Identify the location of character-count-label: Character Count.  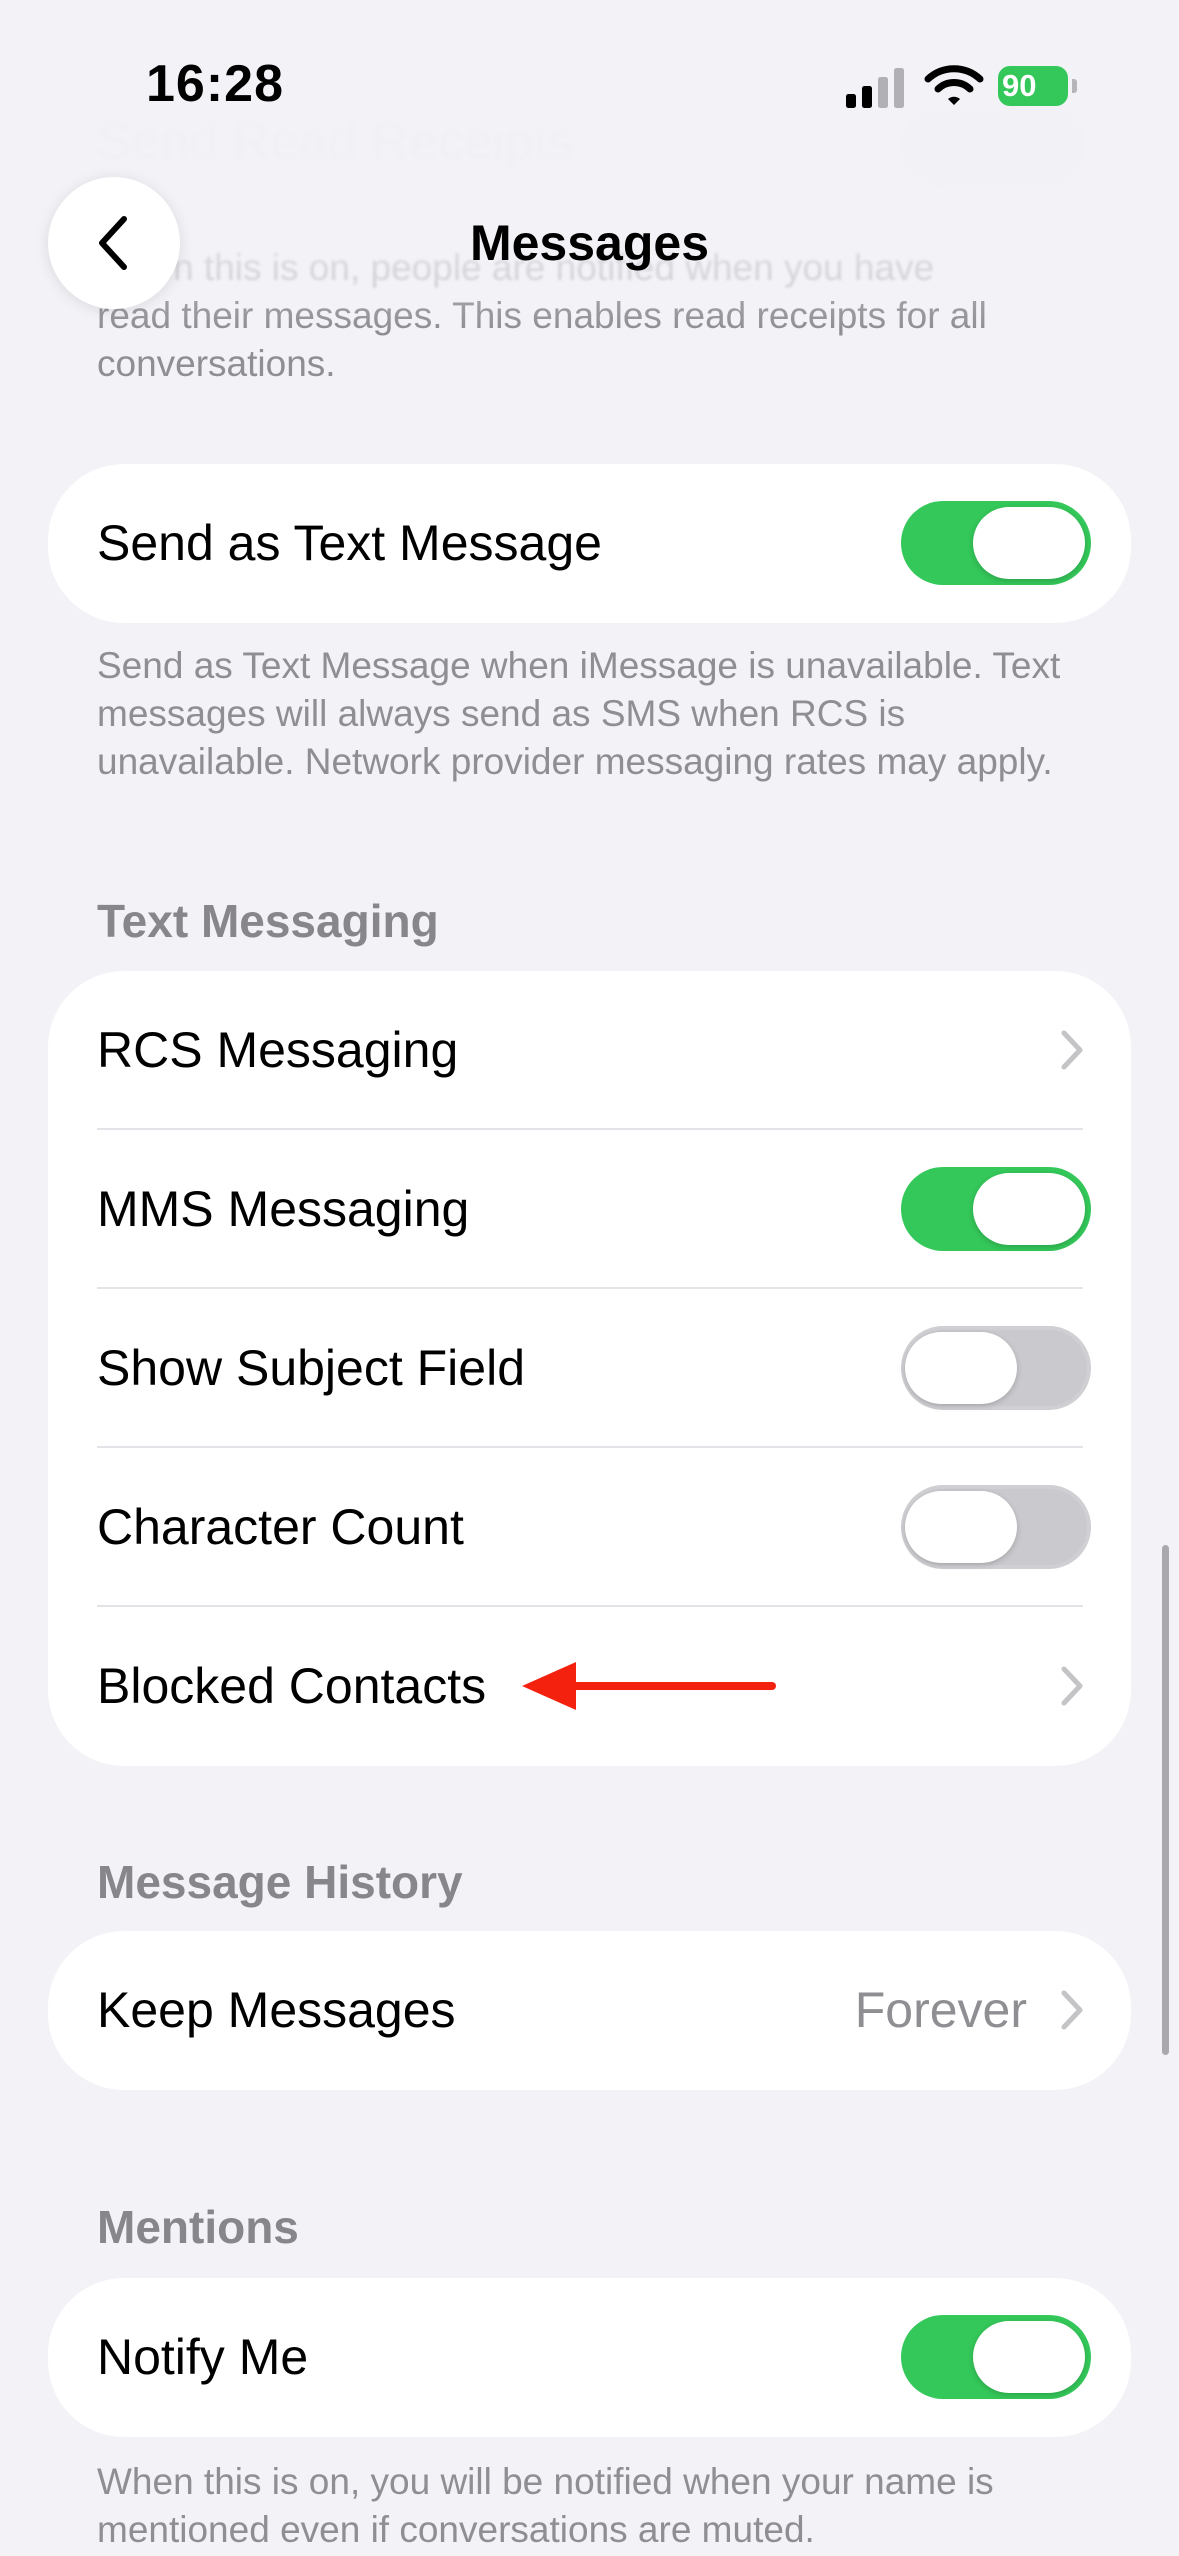
(280, 1527).